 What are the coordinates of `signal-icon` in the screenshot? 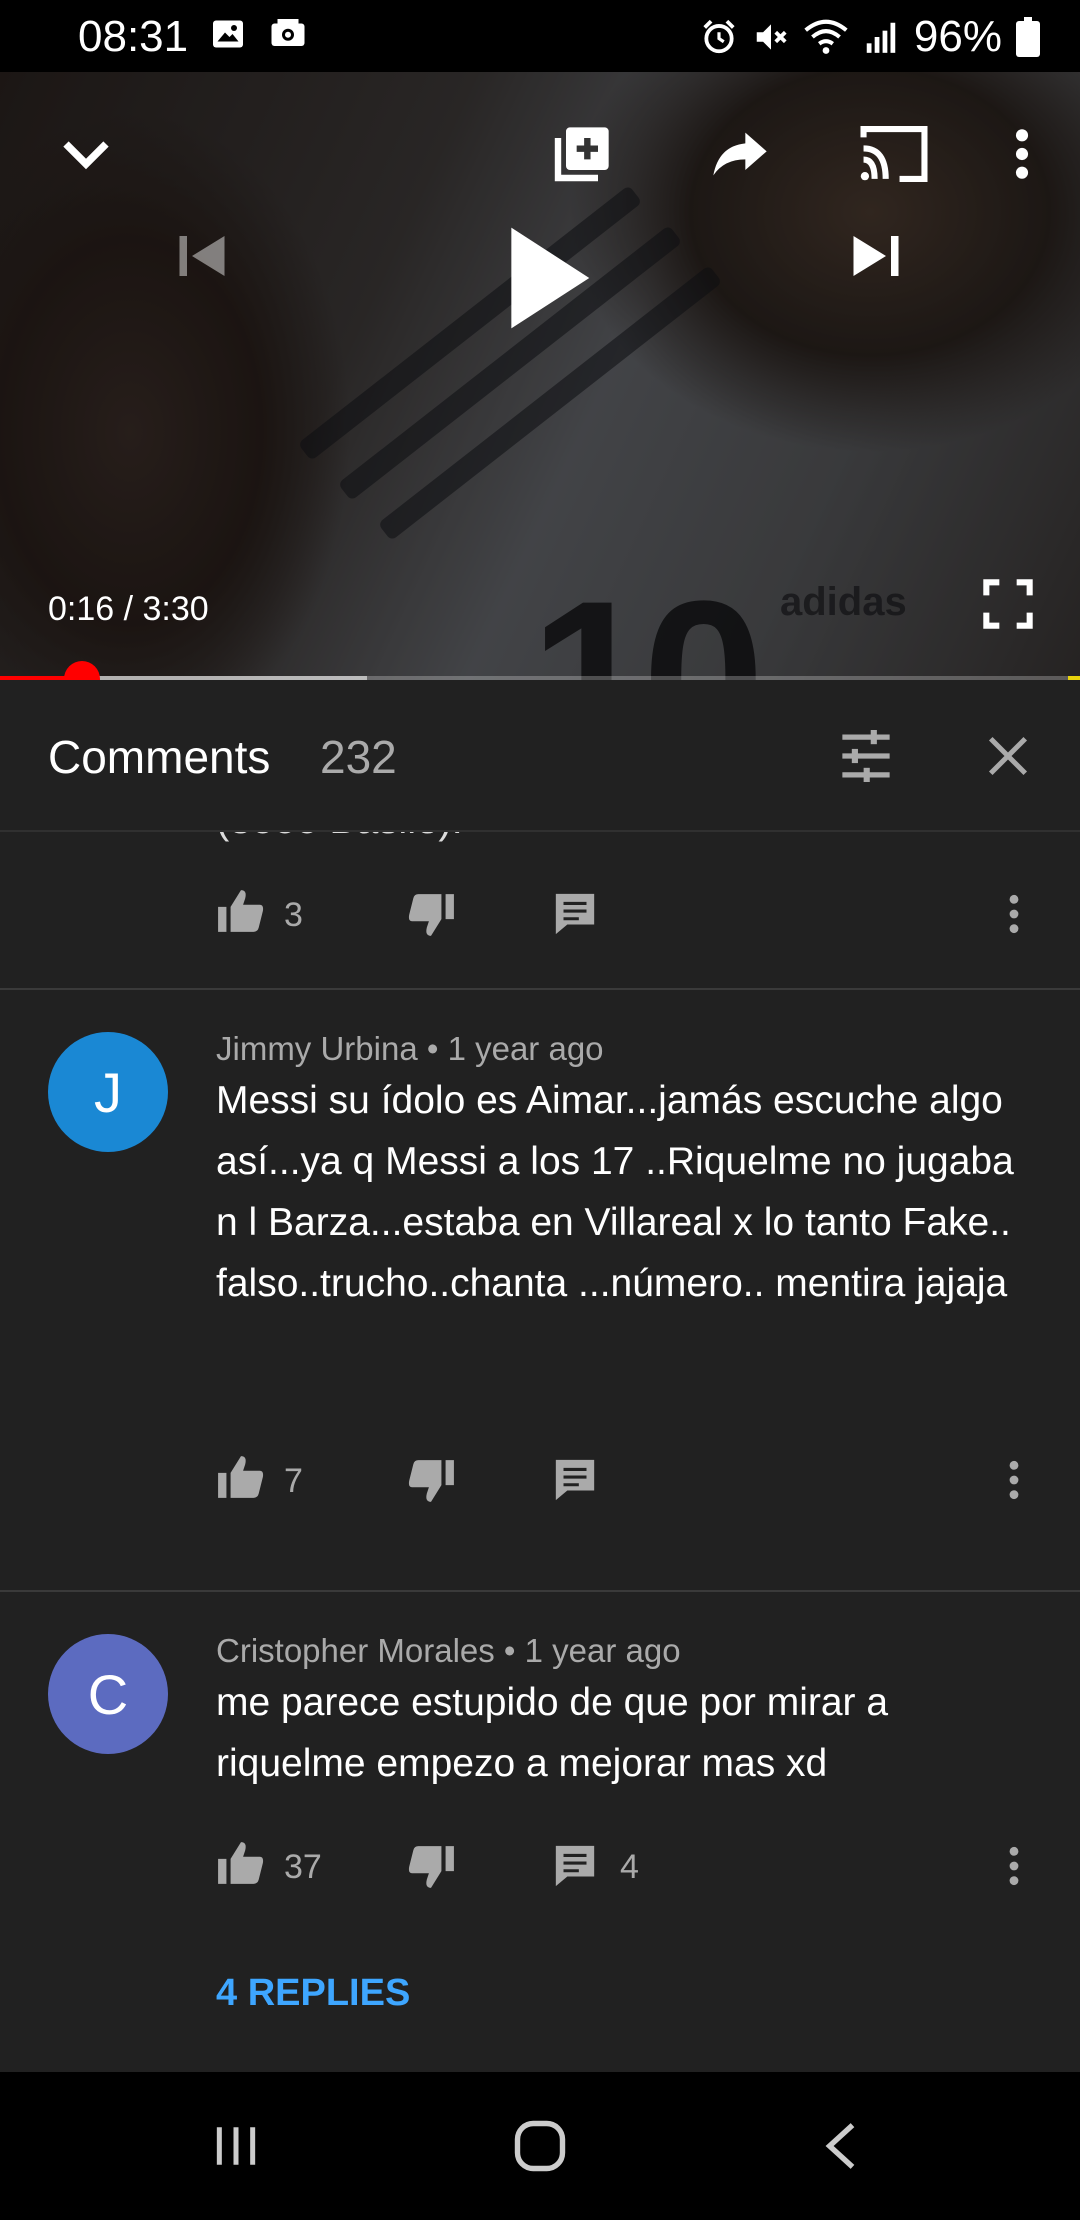 It's located at (881, 37).